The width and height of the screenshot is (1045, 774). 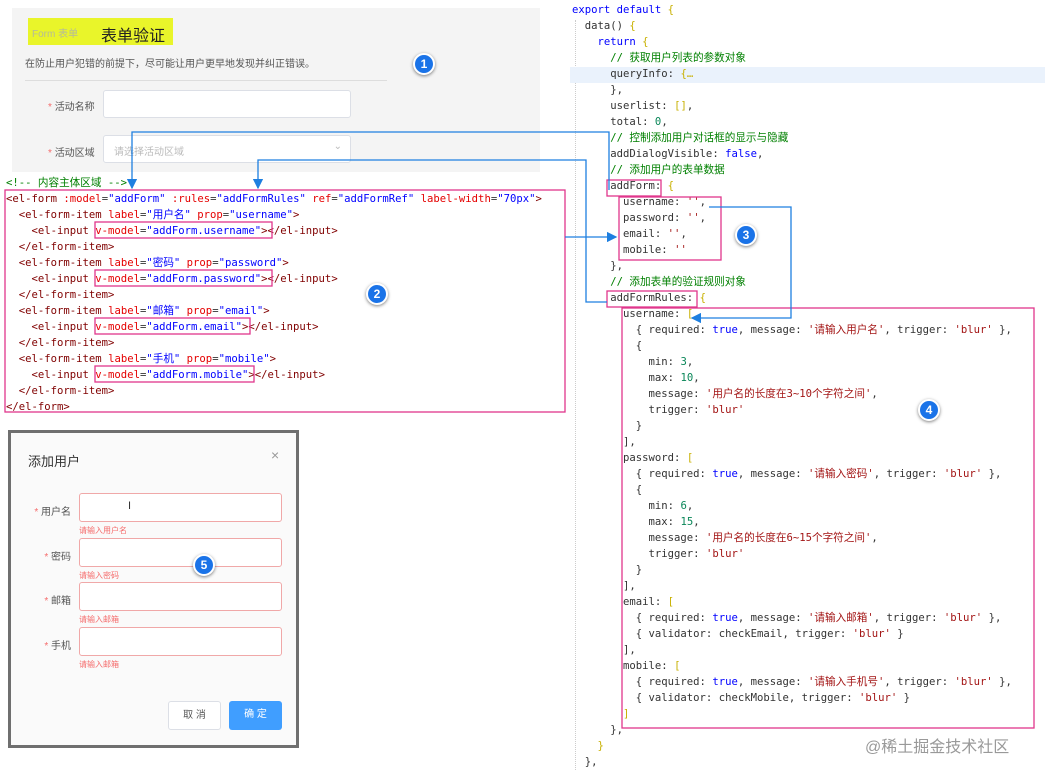 I want to click on watermark: @稀土掘金技术社区, so click(x=937, y=747).